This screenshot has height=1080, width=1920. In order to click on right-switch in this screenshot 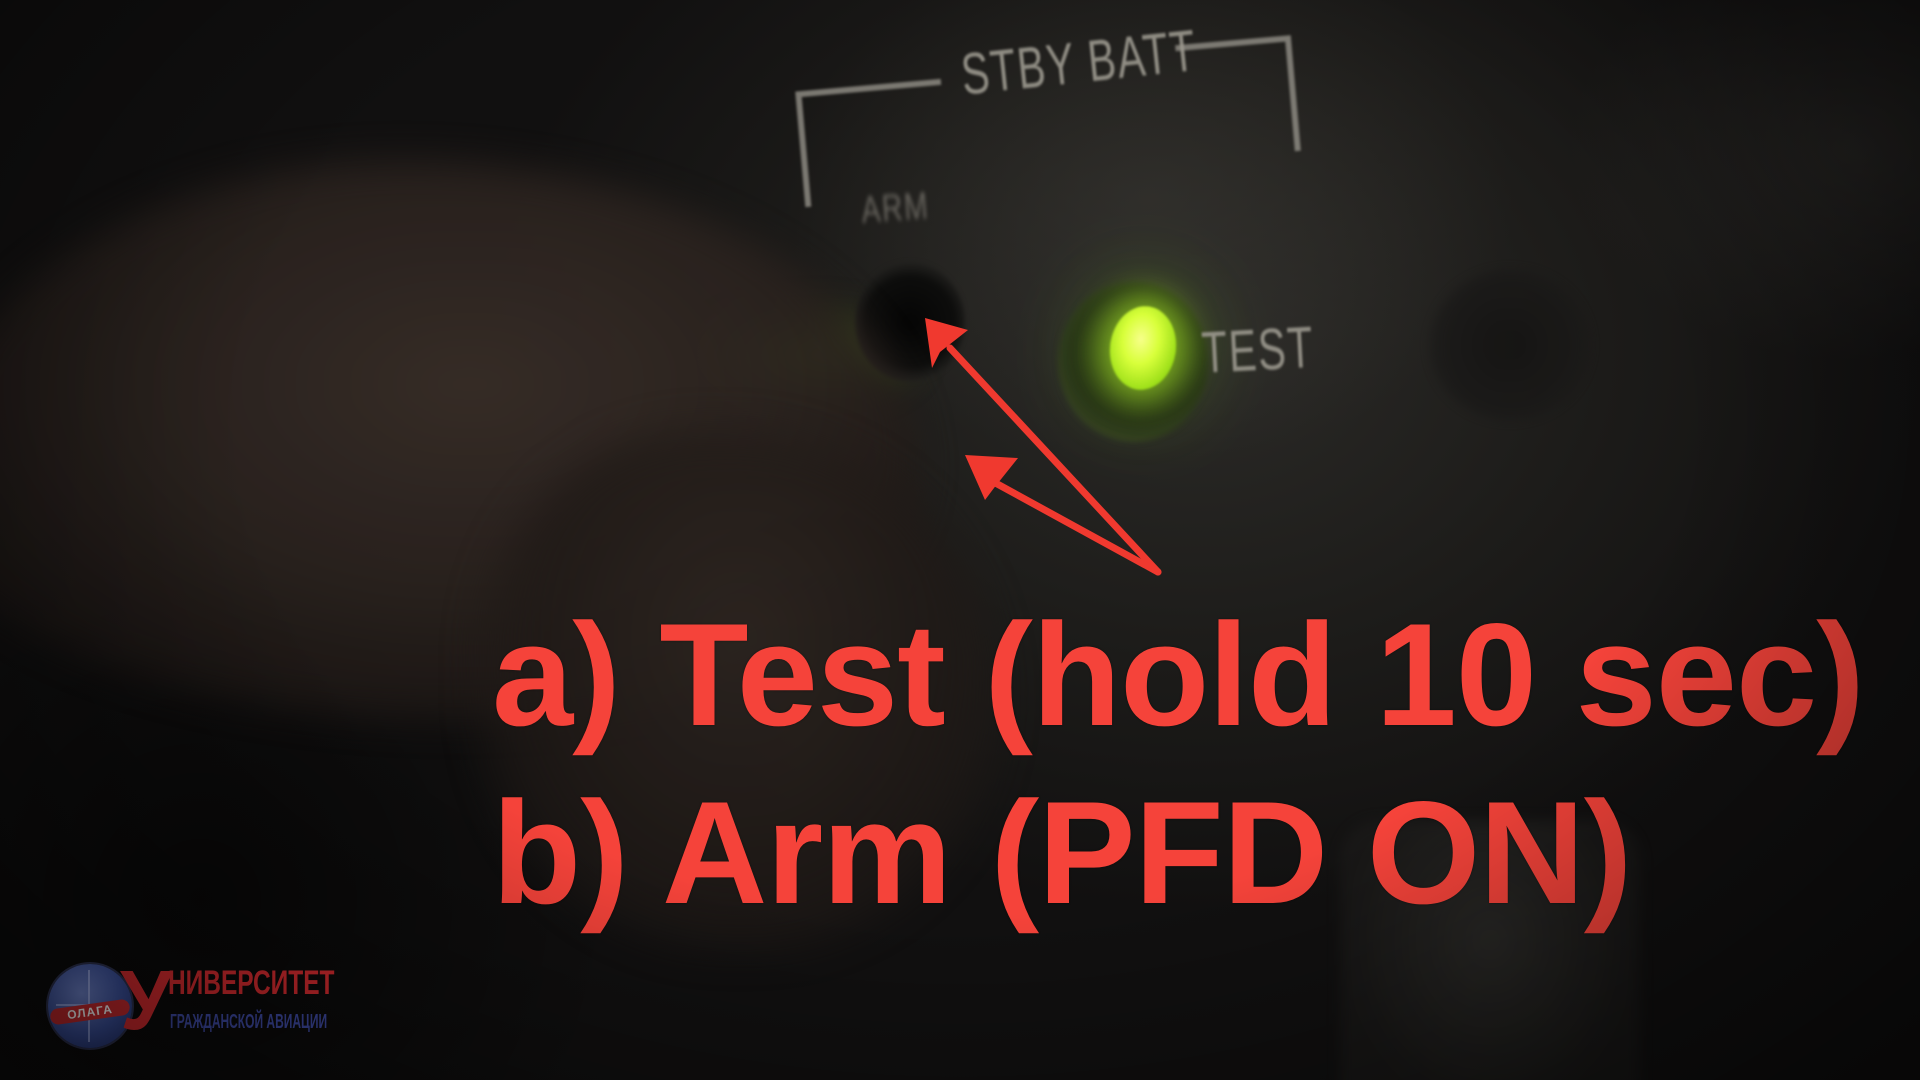, I will do `click(1510, 345)`.